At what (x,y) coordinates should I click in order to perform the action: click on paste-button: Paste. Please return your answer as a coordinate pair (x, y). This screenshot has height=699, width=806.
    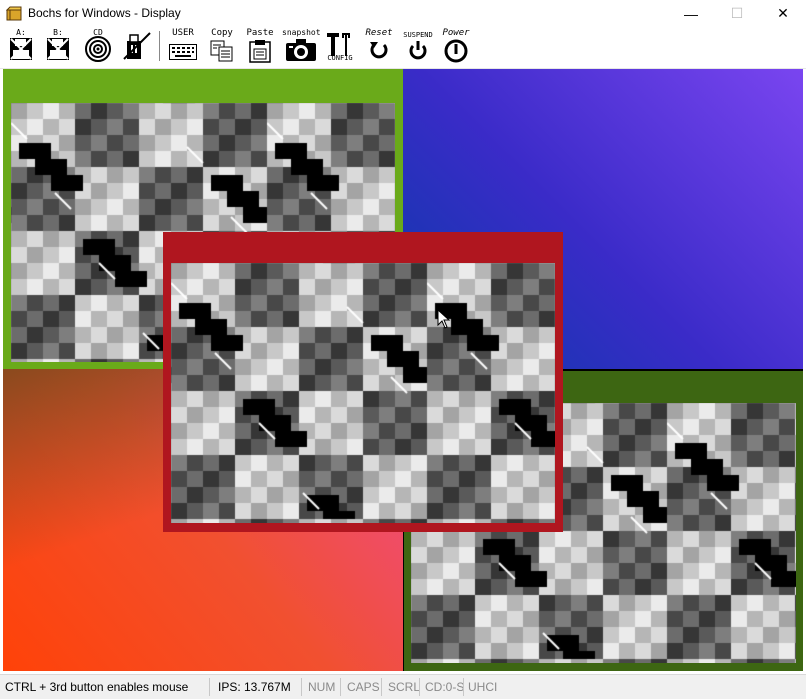
    Looking at the image, I should click on (260, 46).